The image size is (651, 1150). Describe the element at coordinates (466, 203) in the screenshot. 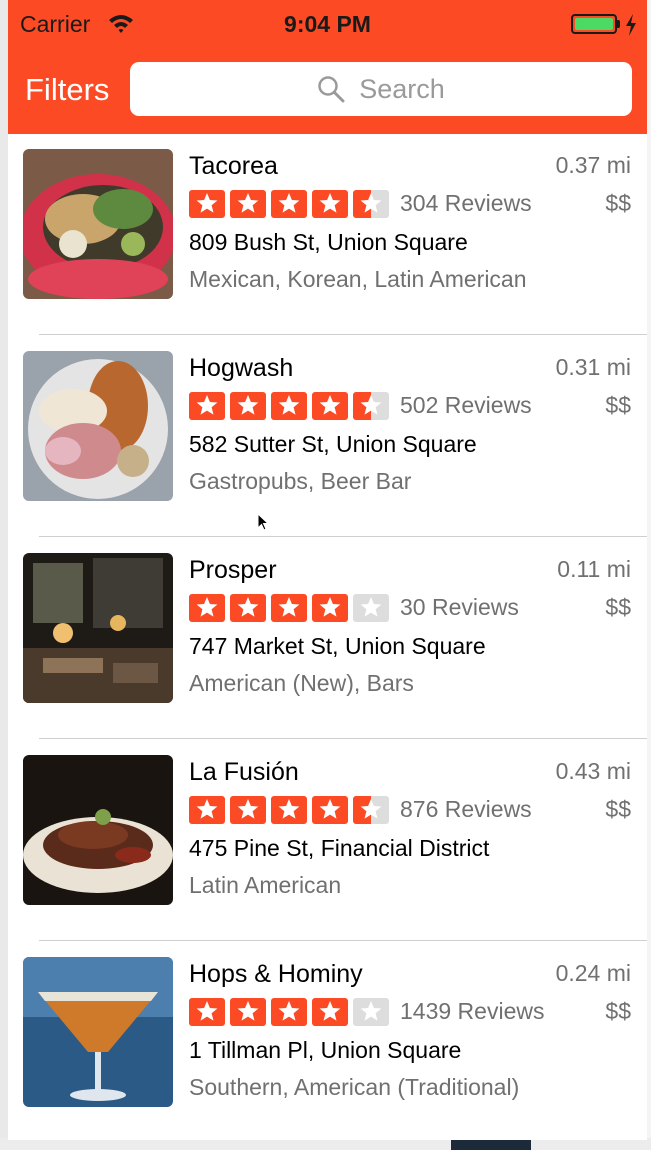

I see `review-count: 304 Reviews` at that location.